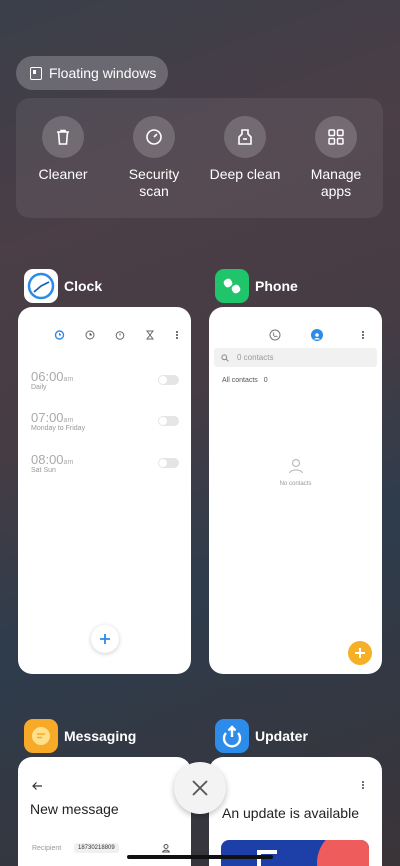  What do you see at coordinates (111, 421) in the screenshot?
I see `alarm-row: 07:00am Monday to Friday` at bounding box center [111, 421].